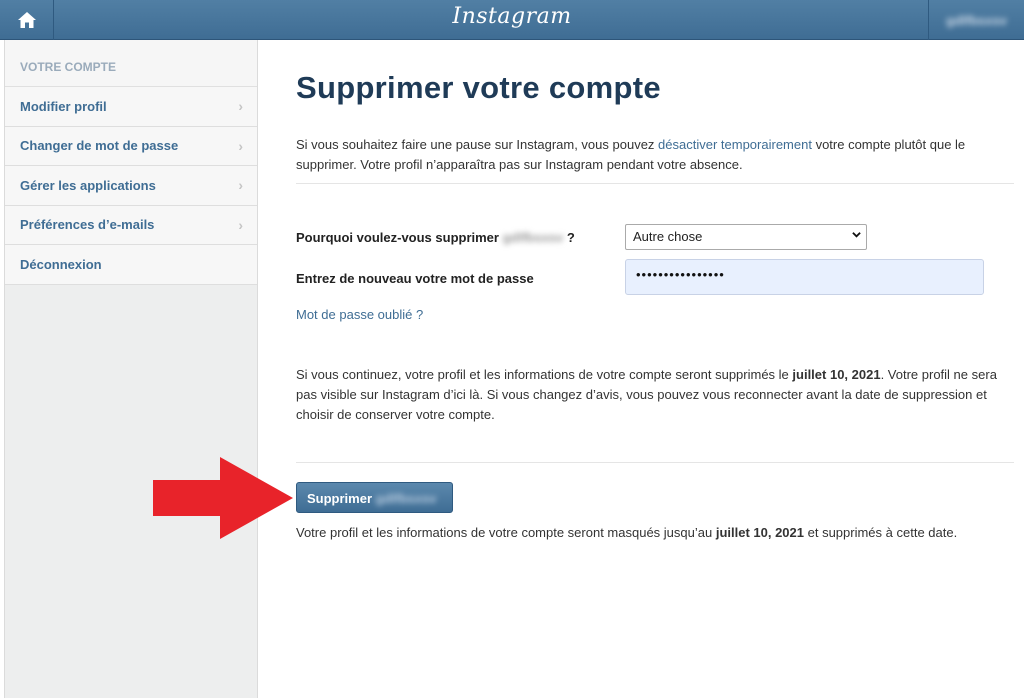 The image size is (1024, 698). Describe the element at coordinates (399, 237) in the screenshot. I see `reason-label-text: Pourquoi voulez-vous supprimer` at that location.